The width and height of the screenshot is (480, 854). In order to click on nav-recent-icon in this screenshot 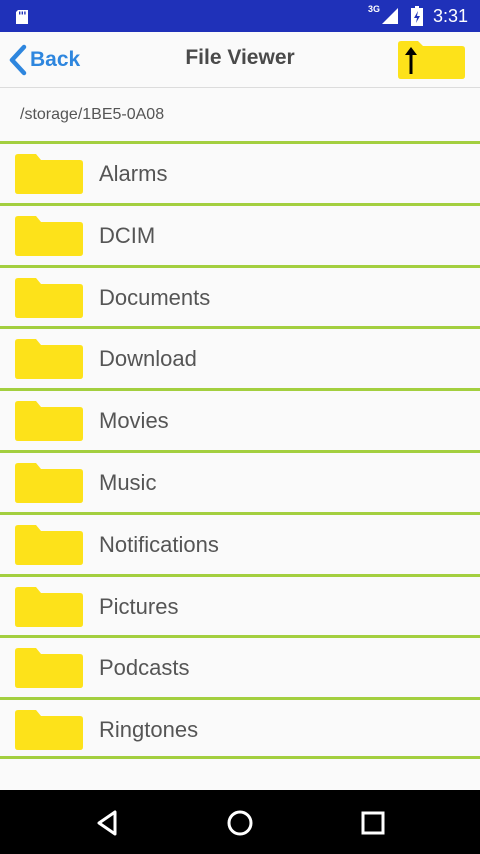, I will do `click(373, 823)`.